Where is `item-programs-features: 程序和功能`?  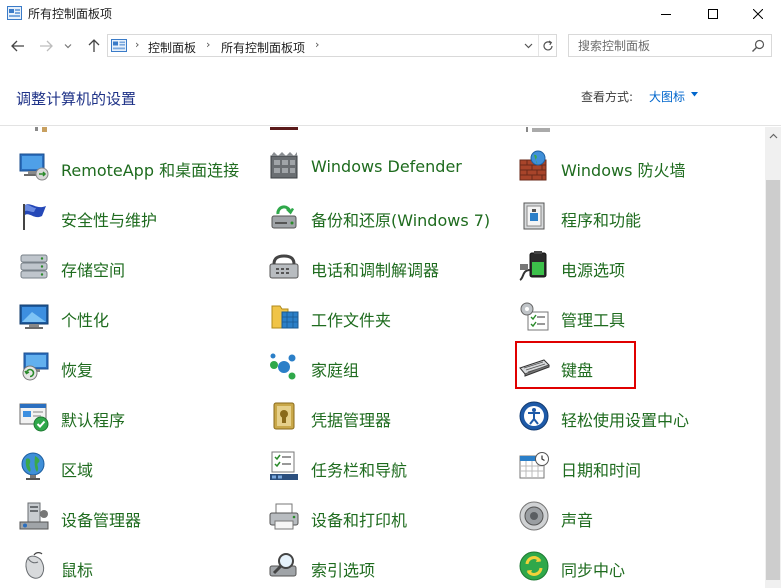 item-programs-features: 程序和功能 is located at coordinates (638, 216).